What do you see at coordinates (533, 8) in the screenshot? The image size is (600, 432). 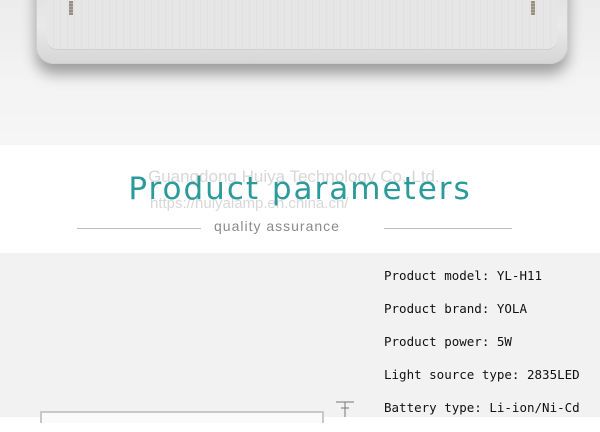 I see `lamp-screw-right` at bounding box center [533, 8].